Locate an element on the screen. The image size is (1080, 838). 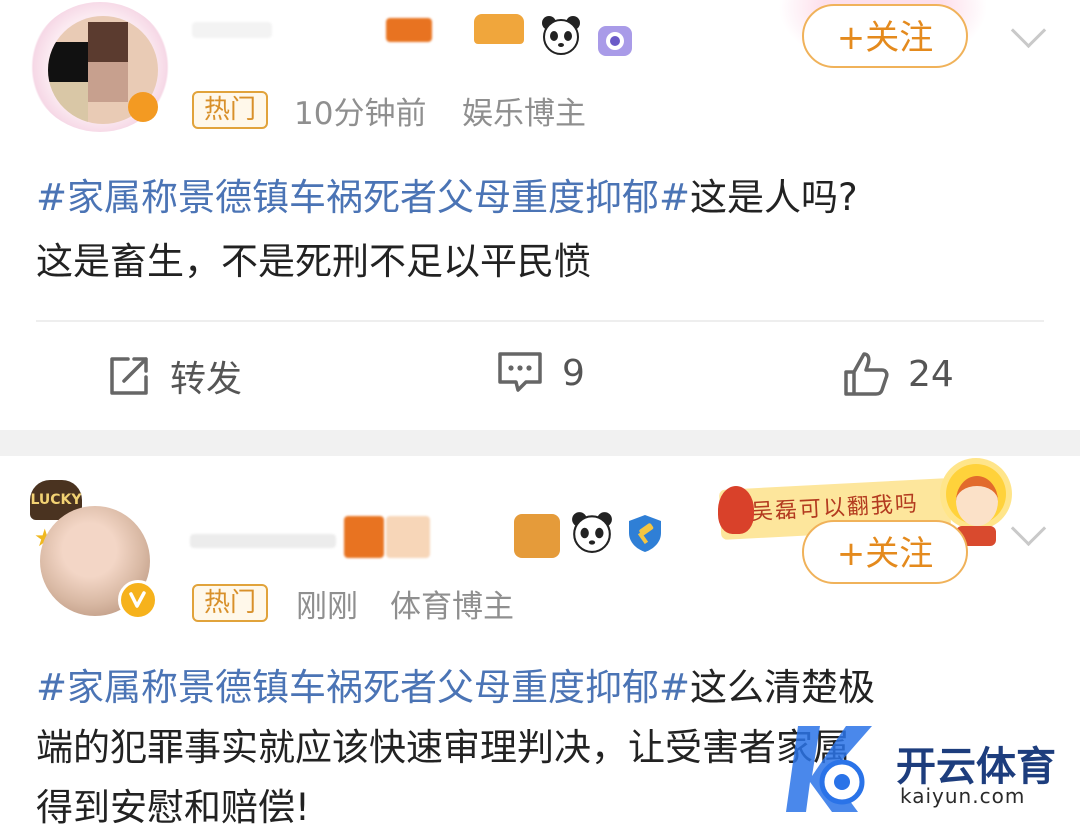
koi-fish-icon is located at coordinates (736, 510).